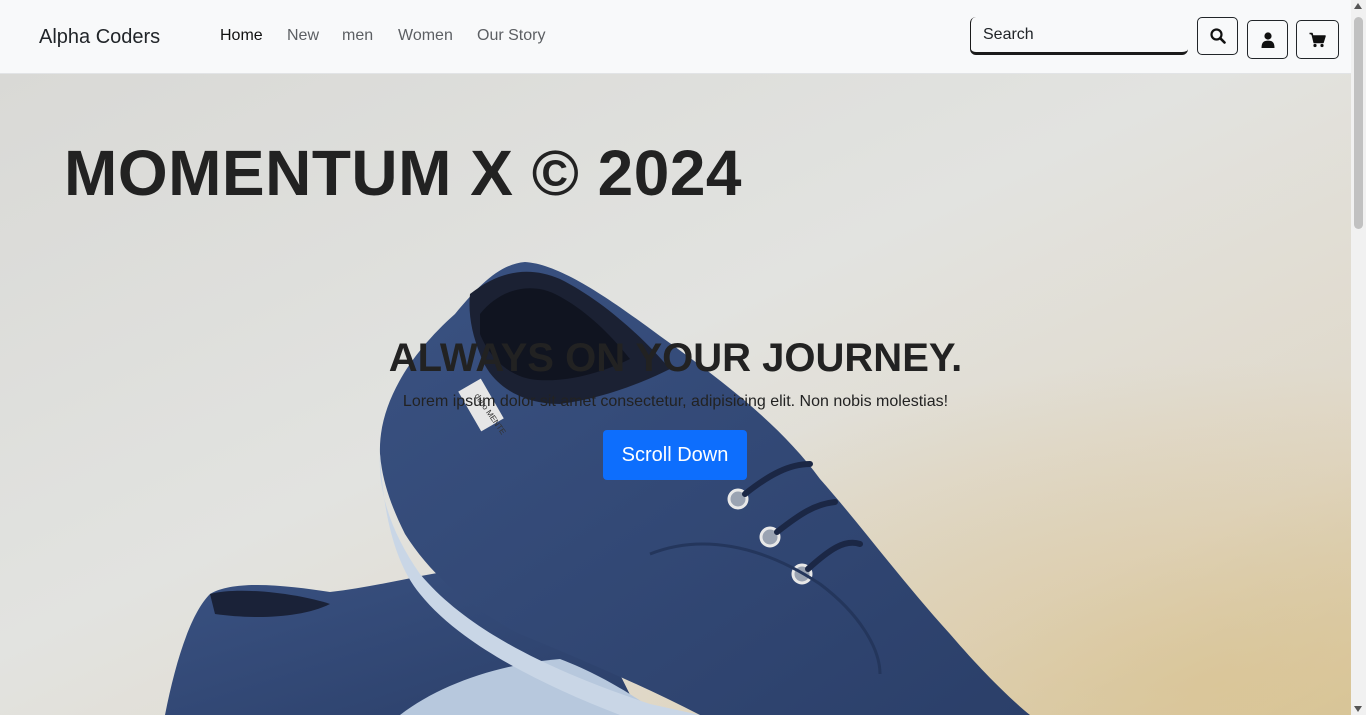  What do you see at coordinates (1358, 357) in the screenshot?
I see `page-scrollbar` at bounding box center [1358, 357].